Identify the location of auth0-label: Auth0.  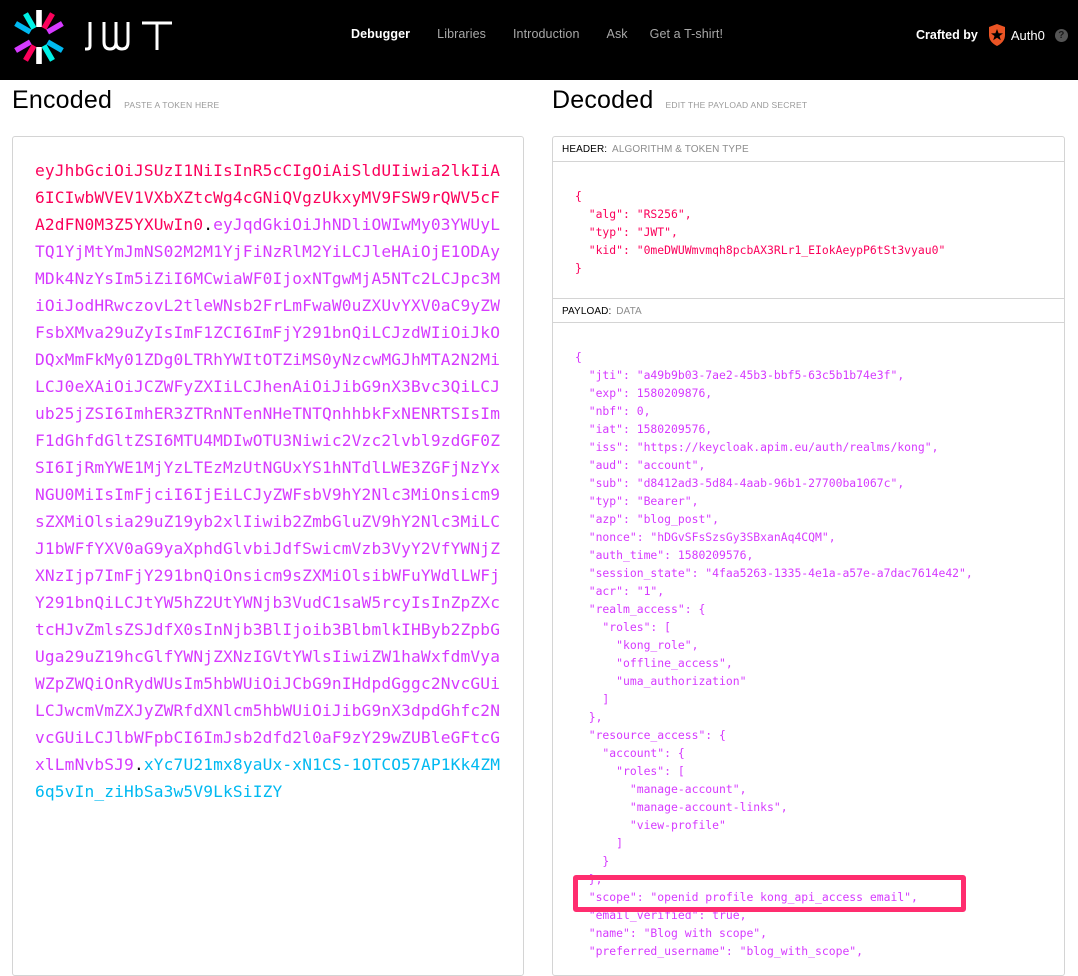
(1027, 35).